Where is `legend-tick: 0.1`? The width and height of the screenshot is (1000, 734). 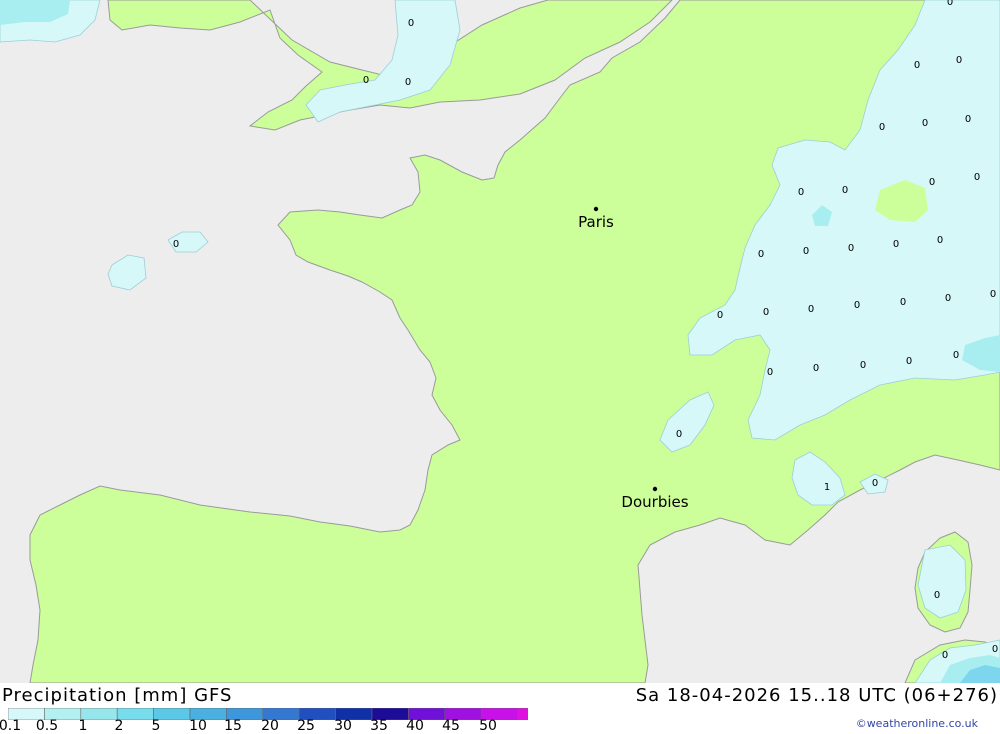
legend-tick: 0.1 is located at coordinates (11, 726).